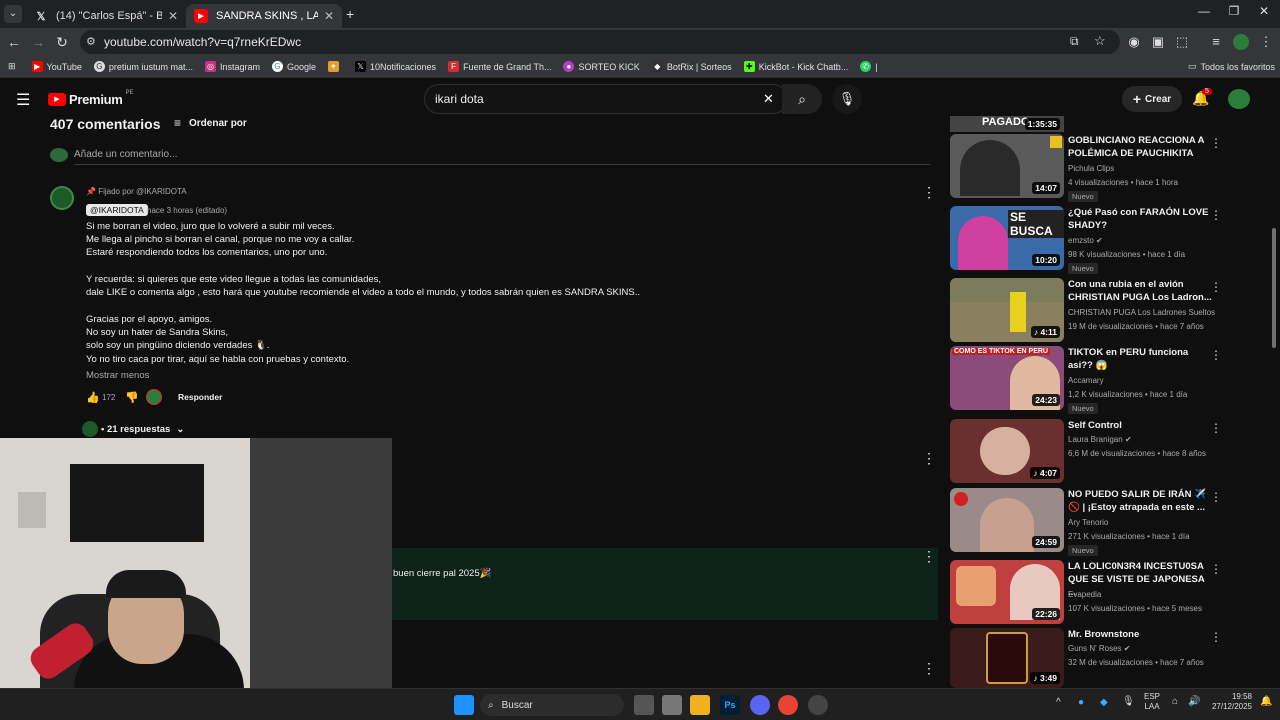 The image size is (1280, 720). I want to click on reload-icon: ↻, so click(62, 42).